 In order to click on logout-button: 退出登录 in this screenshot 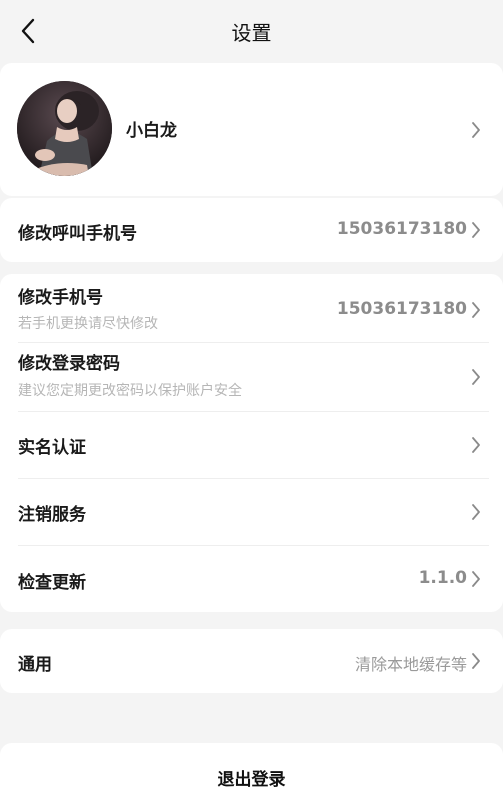, I will do `click(251, 777)`.